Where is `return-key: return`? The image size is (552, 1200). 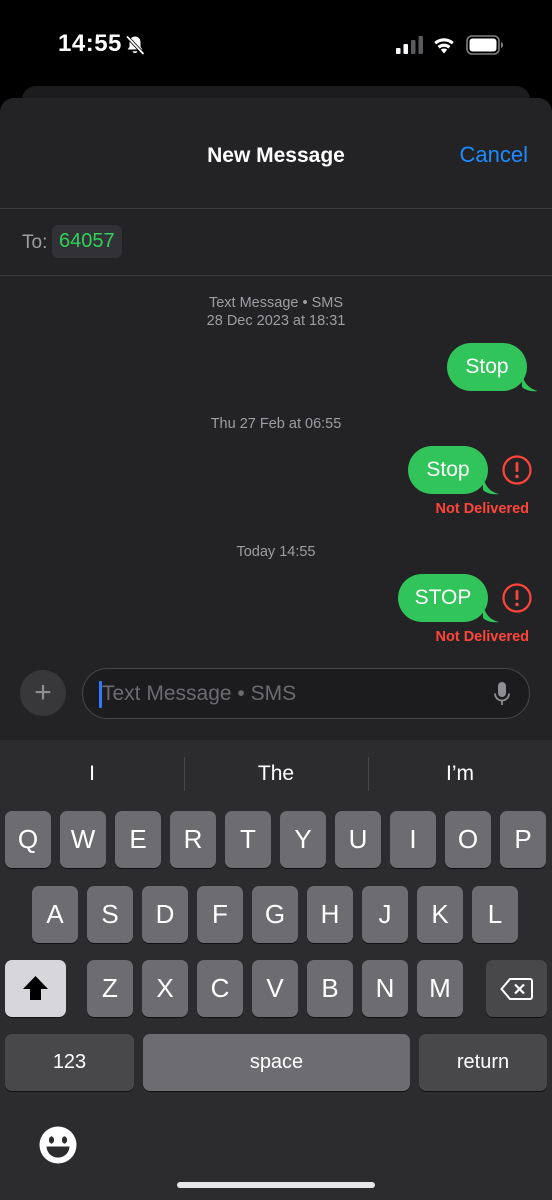 return-key: return is located at coordinates (483, 1062).